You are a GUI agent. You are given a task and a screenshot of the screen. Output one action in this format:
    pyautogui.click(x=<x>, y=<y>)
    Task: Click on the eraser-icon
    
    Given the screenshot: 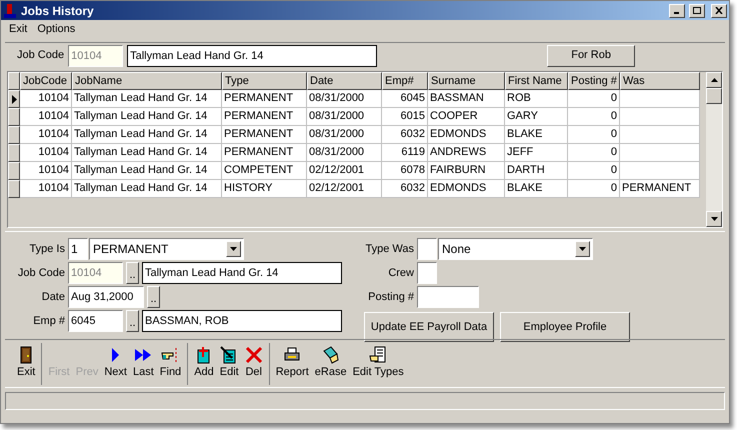 What is the action you would take?
    pyautogui.click(x=331, y=355)
    